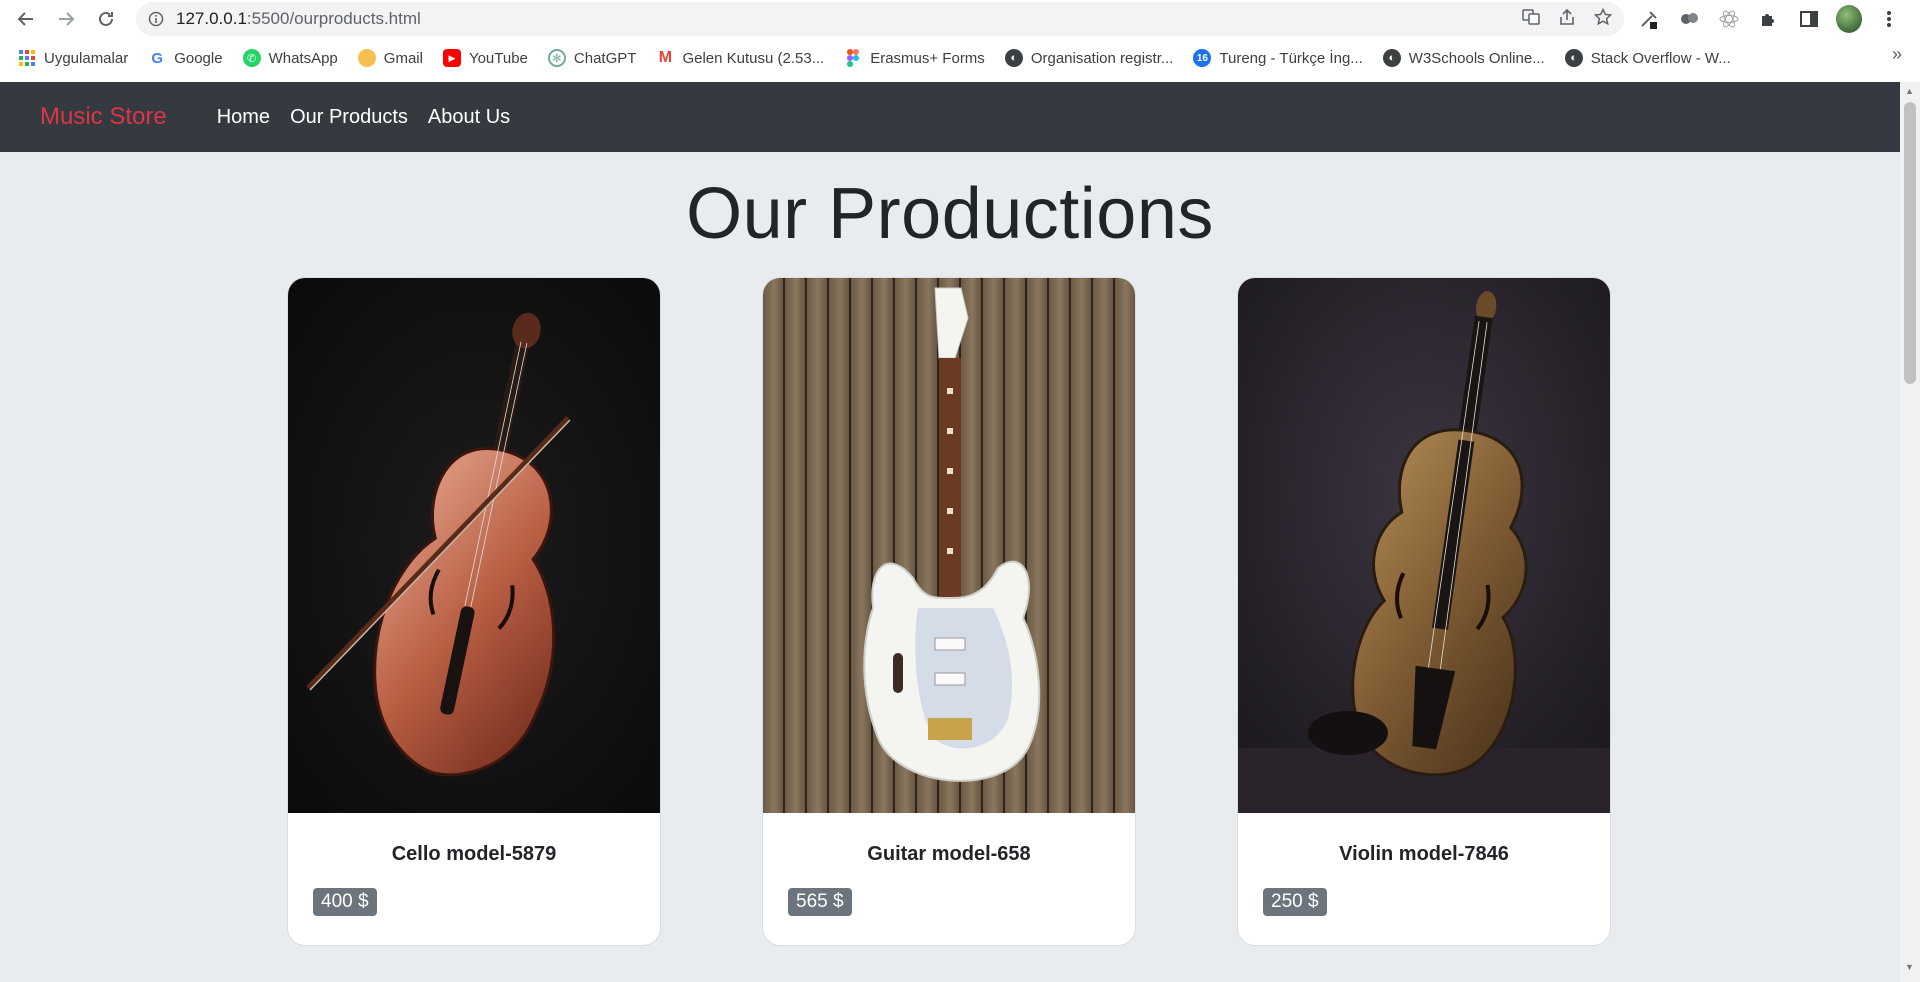 The width and height of the screenshot is (1920, 982). I want to click on bookmark-youtube: ▶ YouTube, so click(485, 58).